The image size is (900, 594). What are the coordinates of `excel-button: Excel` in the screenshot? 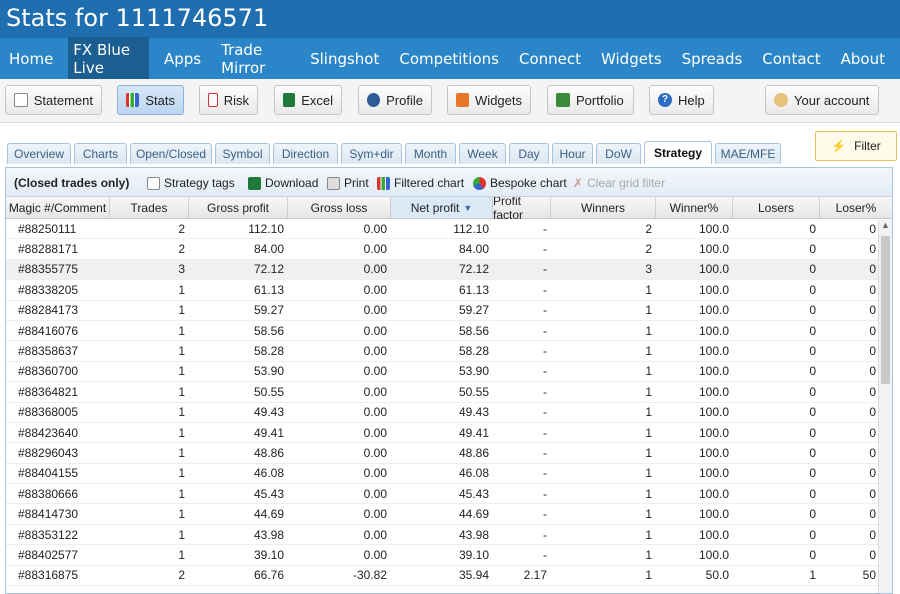 It's located at (308, 100).